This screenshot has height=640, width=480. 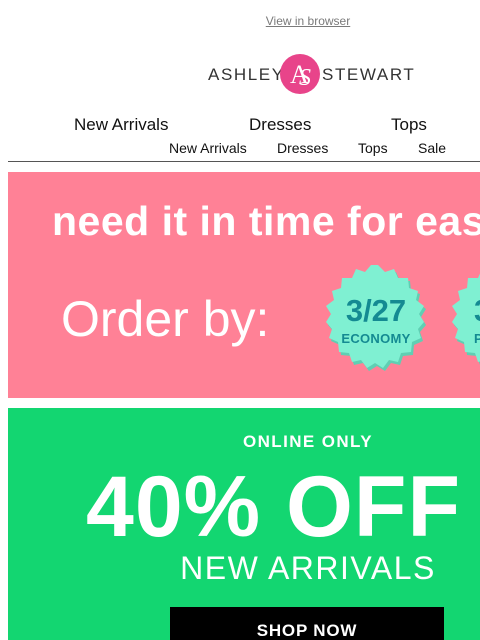 What do you see at coordinates (477, 338) in the screenshot?
I see `priority-label: PI` at bounding box center [477, 338].